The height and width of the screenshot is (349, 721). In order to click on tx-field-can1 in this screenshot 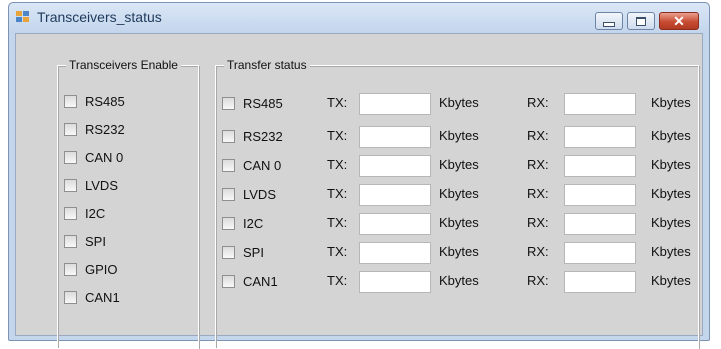, I will do `click(395, 282)`.